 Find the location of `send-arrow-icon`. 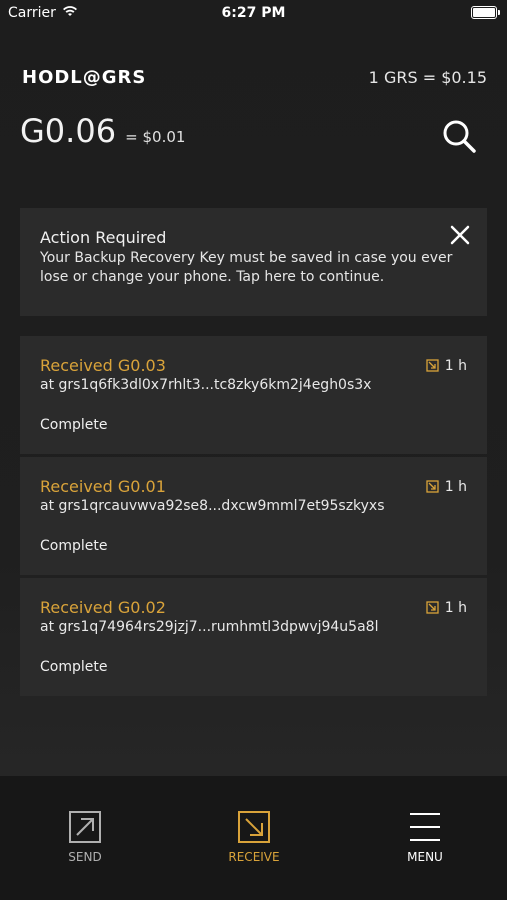

send-arrow-icon is located at coordinates (85, 827).